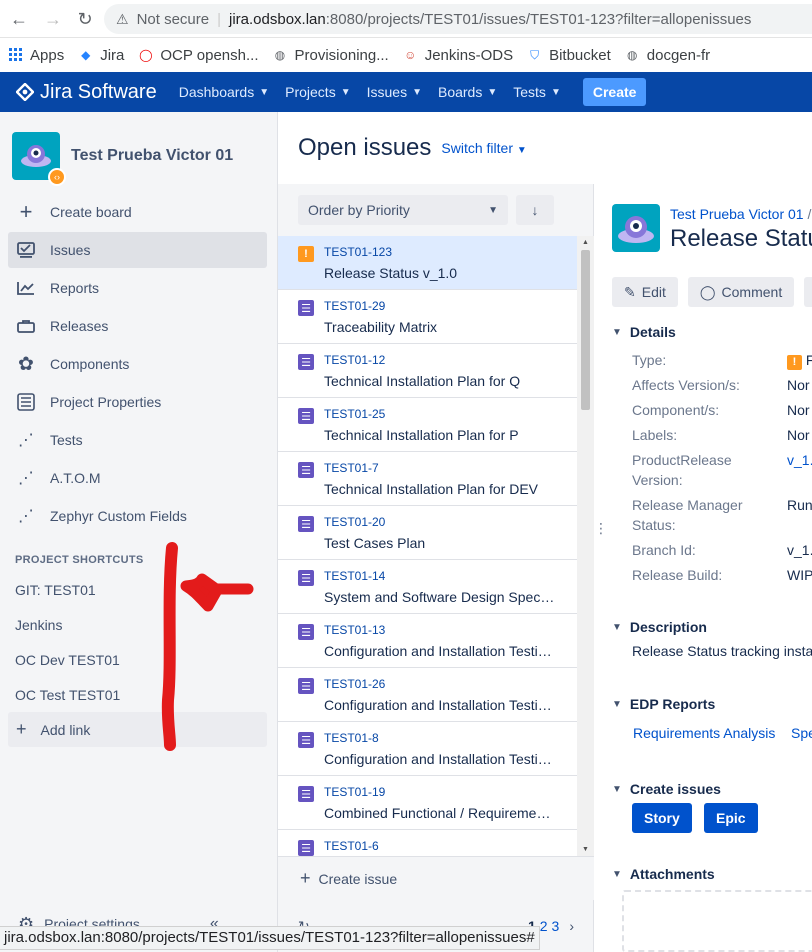 The width and height of the screenshot is (812, 952). Describe the element at coordinates (78, 92) in the screenshot. I see `jira-logo: Jira Software` at that location.